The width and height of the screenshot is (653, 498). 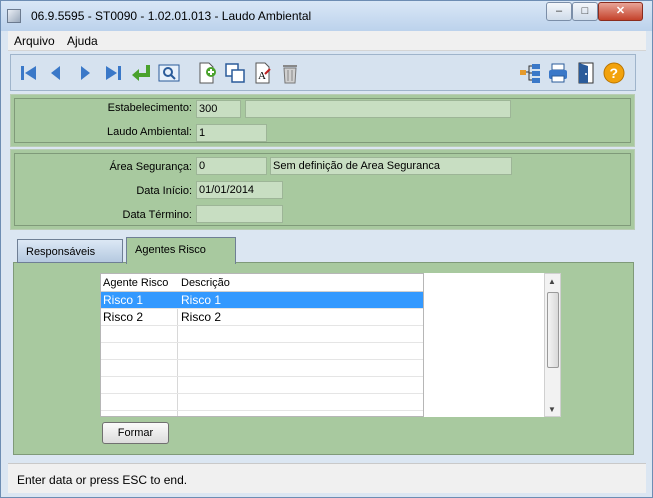 What do you see at coordinates (135, 283) in the screenshot?
I see `column-header-agente-risco: Agente Risco` at bounding box center [135, 283].